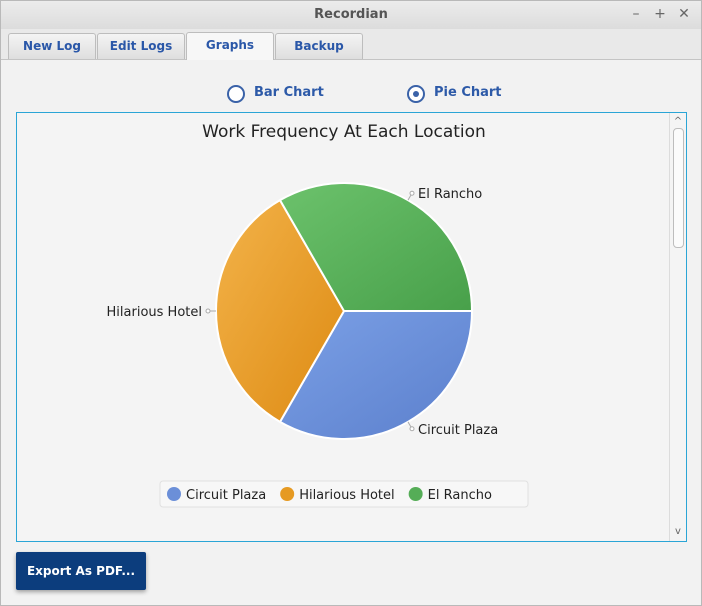 This screenshot has height=606, width=702. What do you see at coordinates (226, 495) in the screenshot?
I see `legend-label-circuit-plaza: Circuit Plaza` at bounding box center [226, 495].